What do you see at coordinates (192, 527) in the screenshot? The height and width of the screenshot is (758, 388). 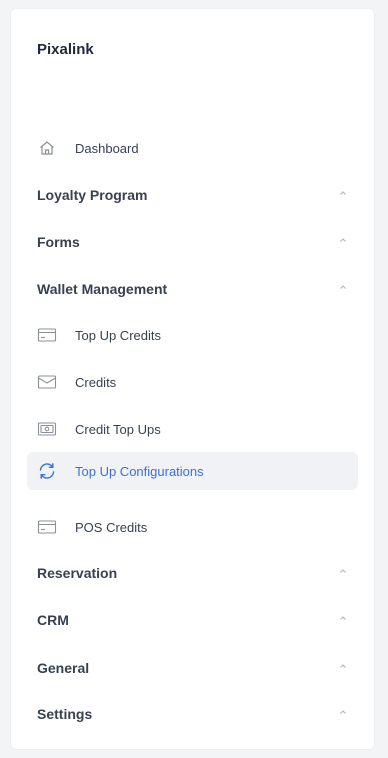 I see `sidebar-item-pos-credits: POS Credits` at bounding box center [192, 527].